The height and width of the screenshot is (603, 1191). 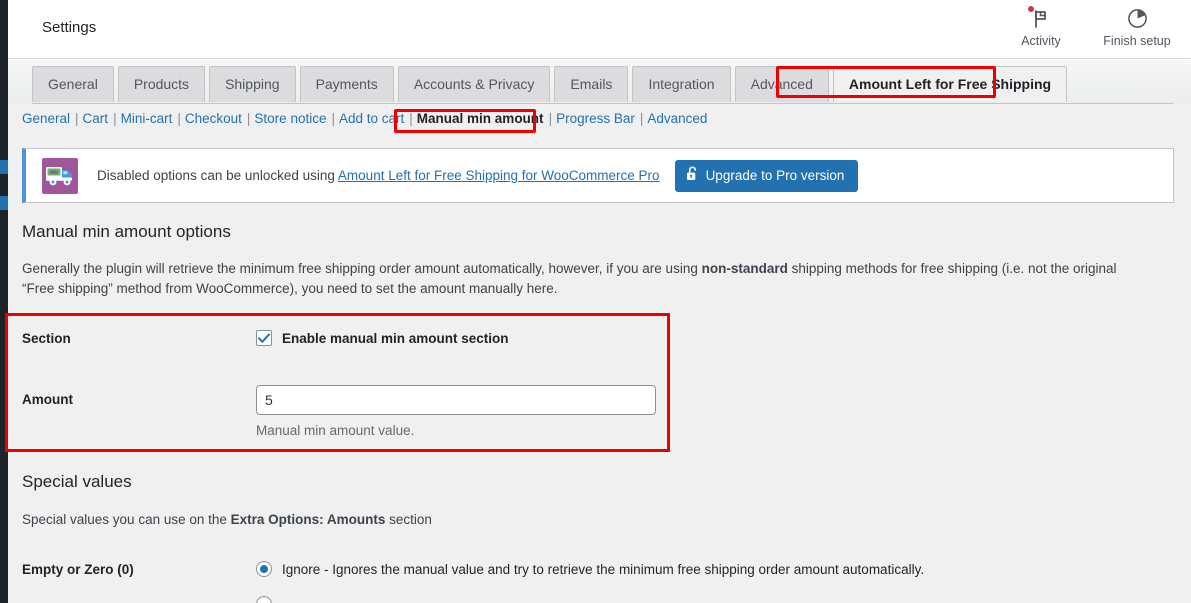 What do you see at coordinates (692, 175) in the screenshot?
I see `open-padlock-icon` at bounding box center [692, 175].